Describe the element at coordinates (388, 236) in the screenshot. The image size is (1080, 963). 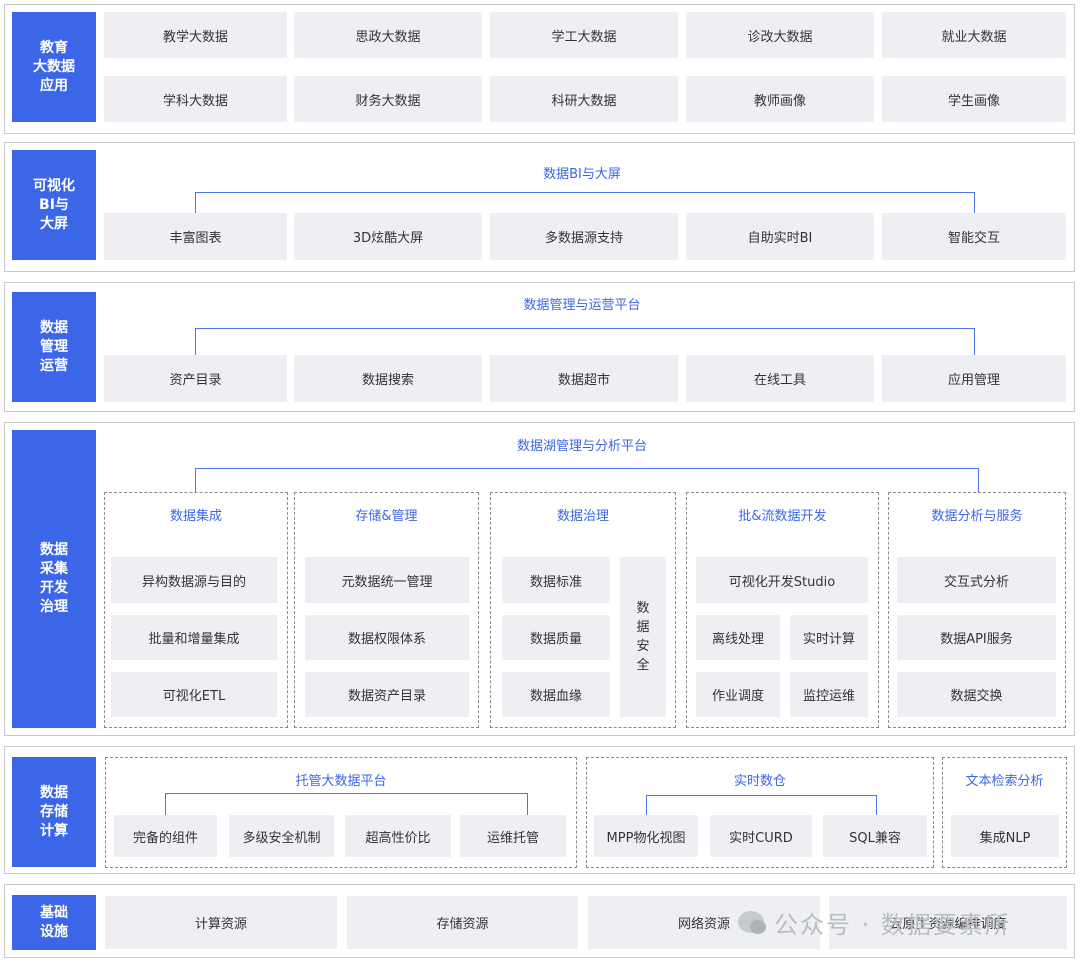
I see `bi-item-3d-screen: 3D炫酷大屏` at that location.